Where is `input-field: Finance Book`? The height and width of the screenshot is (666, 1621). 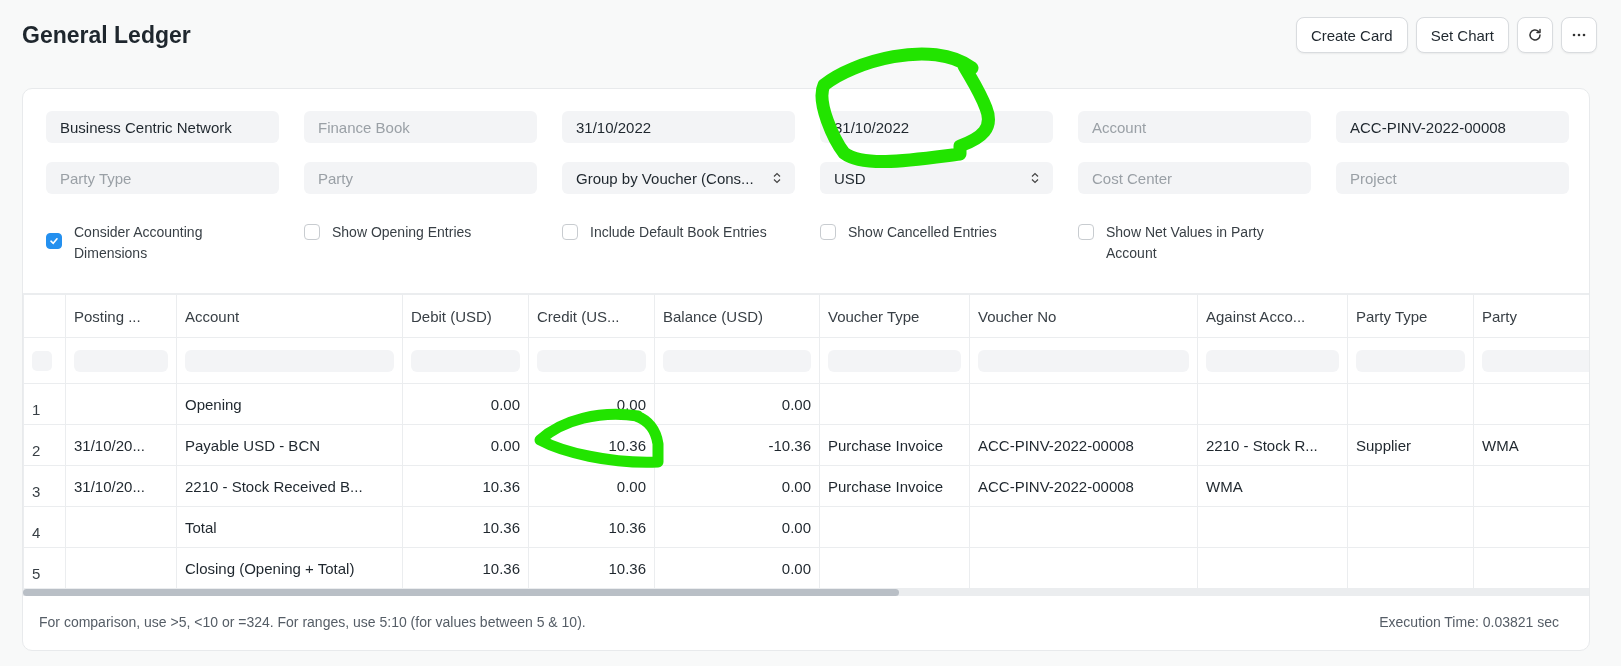
input-field: Finance Book is located at coordinates (420, 127).